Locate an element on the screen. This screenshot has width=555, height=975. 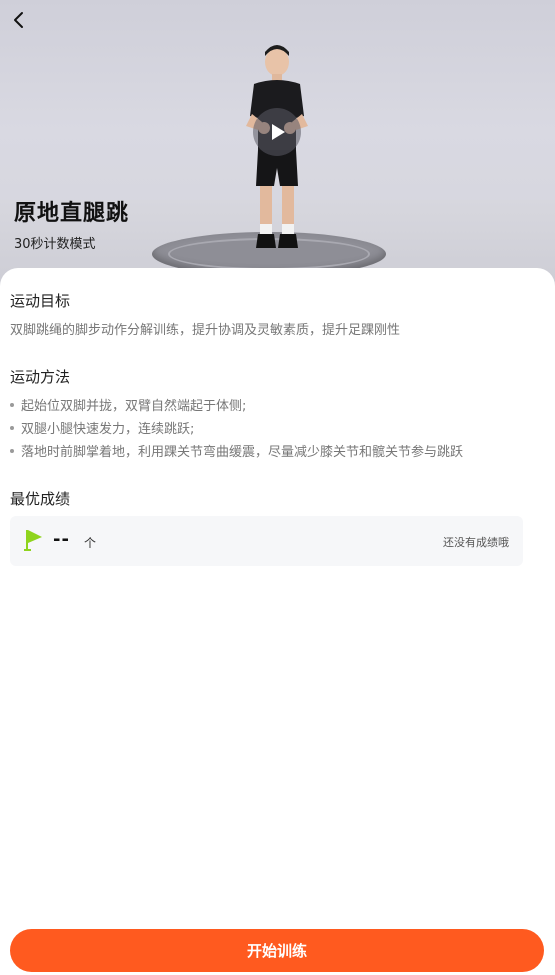
method-step-text: 双腿小腿快速发力，连续跳跃; is located at coordinates (108, 429).